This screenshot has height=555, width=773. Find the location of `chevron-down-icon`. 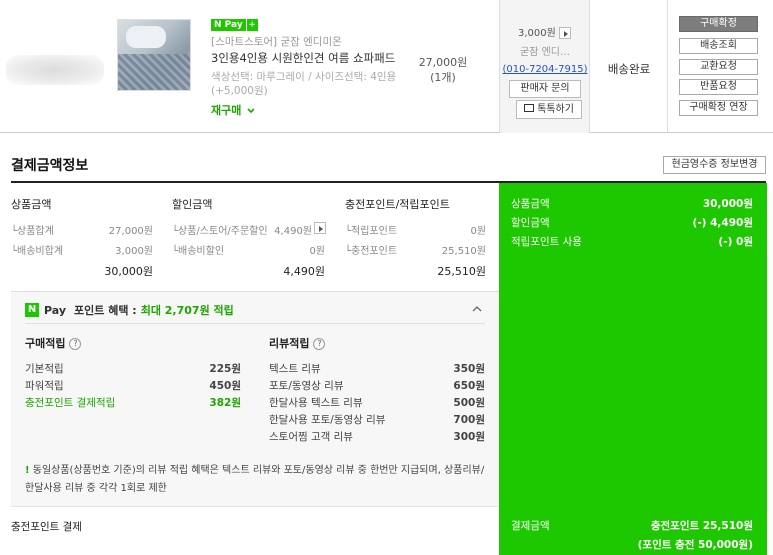

chevron-down-icon is located at coordinates (251, 111).